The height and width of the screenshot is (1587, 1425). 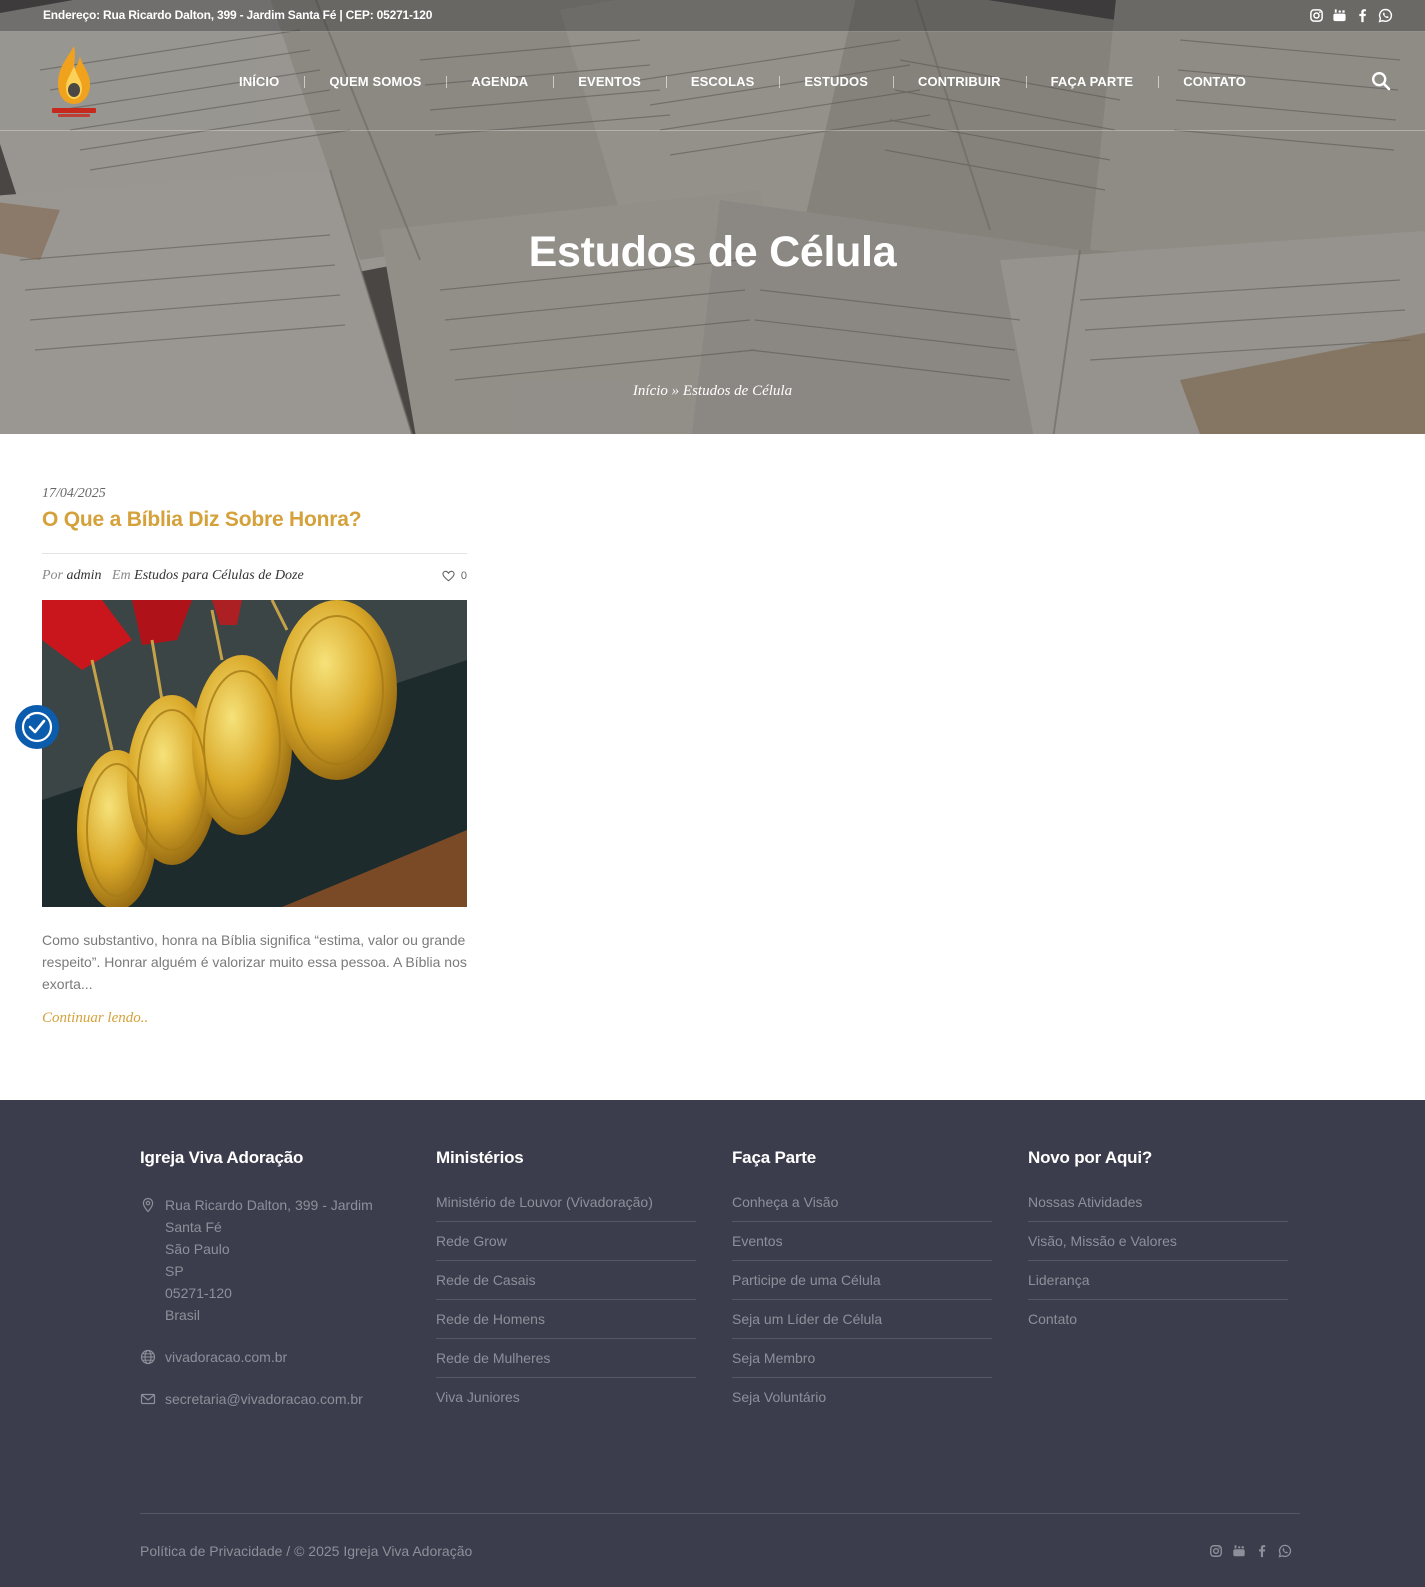 What do you see at coordinates (264, 1399) in the screenshot?
I see `email-link: secretaria@vivadoracao.com.br` at bounding box center [264, 1399].